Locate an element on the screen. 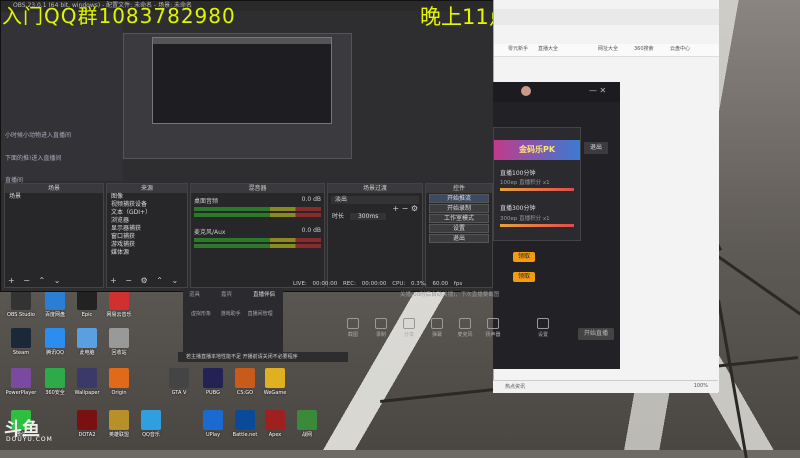 The height and width of the screenshot is (458, 800). desktop-icon: CS:GO is located at coordinates (245, 382).